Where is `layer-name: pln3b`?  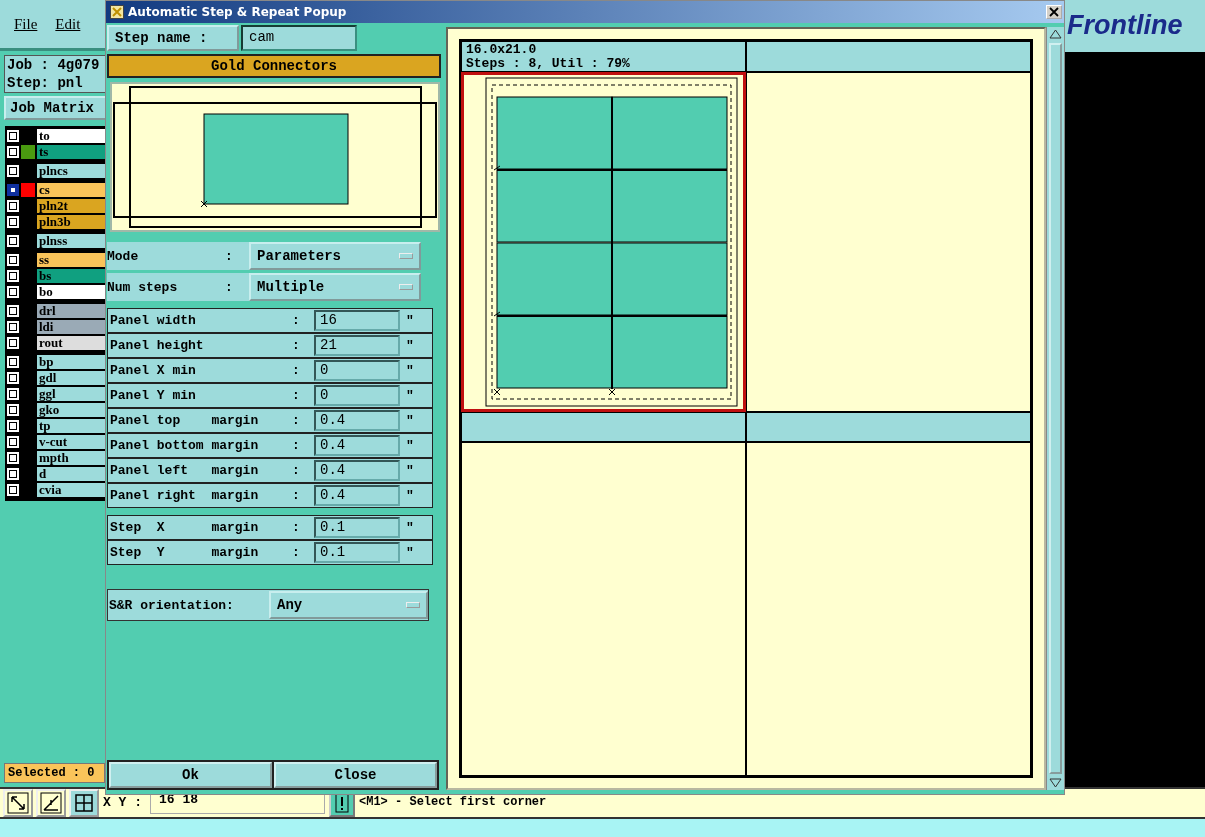 layer-name: pln3b is located at coordinates (71, 222).